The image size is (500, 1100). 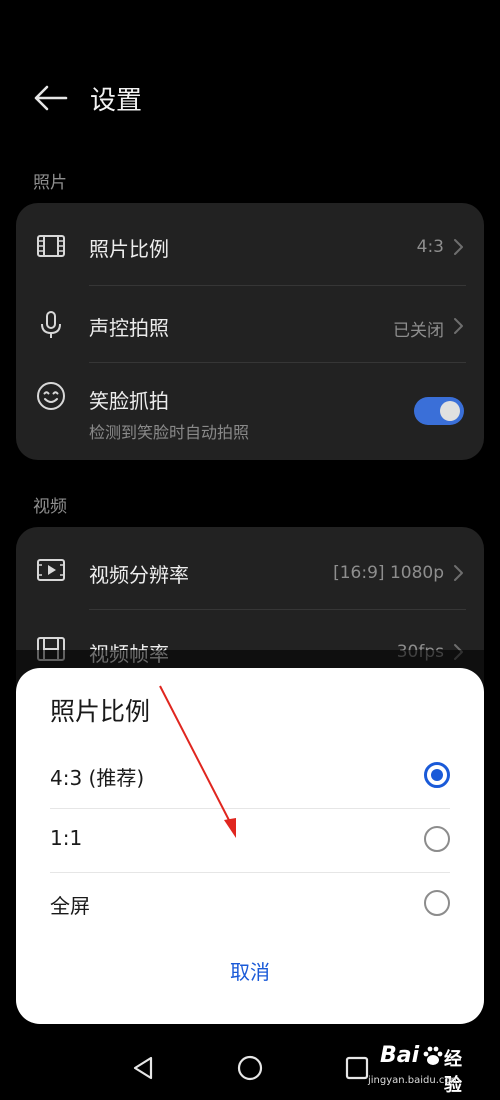 I want to click on watermark-brand: Bai, so click(x=400, y=1055).